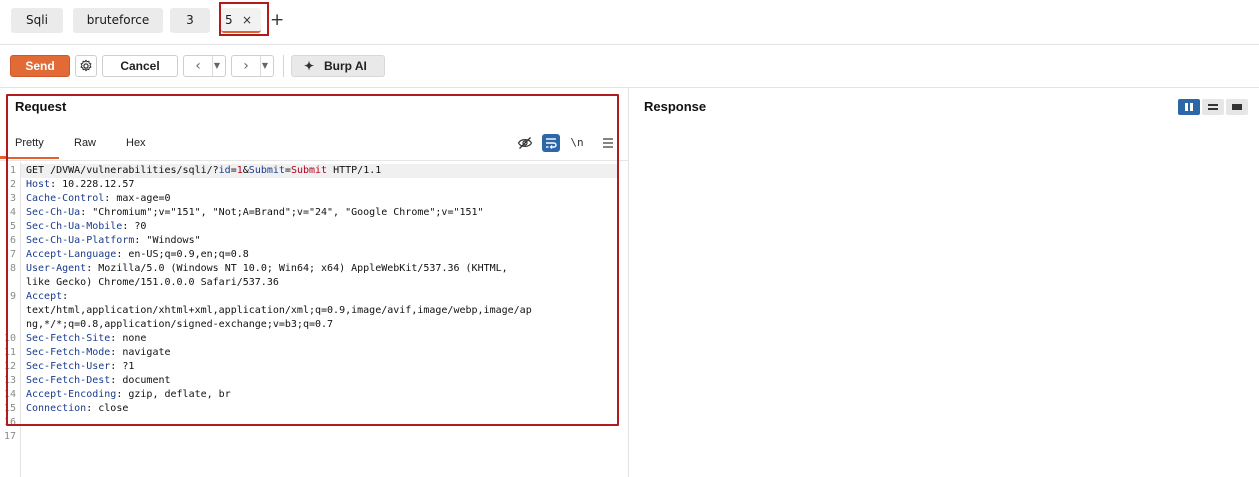 The image size is (1259, 477). Describe the element at coordinates (244, 19) in the screenshot. I see `tab-highlight-box` at that location.